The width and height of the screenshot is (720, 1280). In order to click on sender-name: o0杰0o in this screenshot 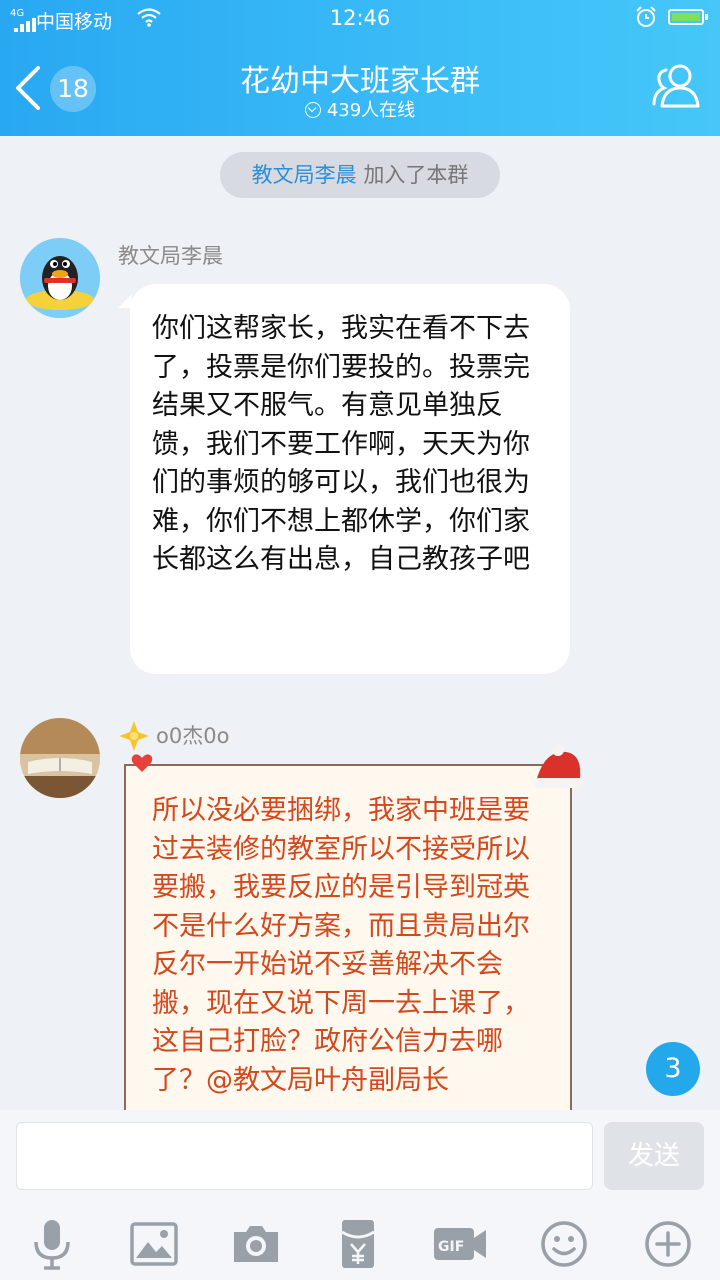, I will do `click(193, 736)`.